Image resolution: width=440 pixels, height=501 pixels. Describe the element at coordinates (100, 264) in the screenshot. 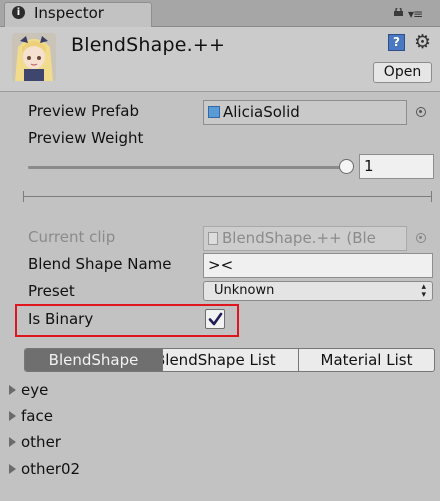

I see `blend-shape-name-label: Blend Shape Name` at that location.